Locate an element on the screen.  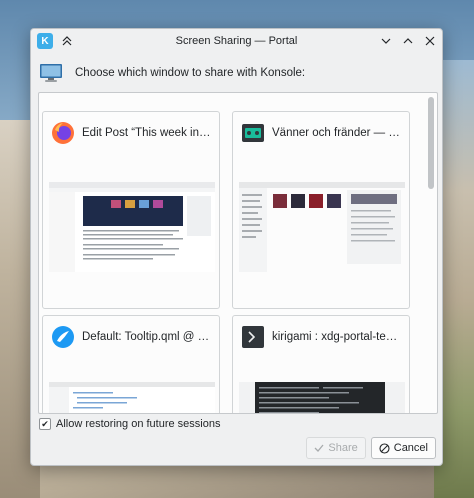
share-button-label: Share is located at coordinates (343, 448).